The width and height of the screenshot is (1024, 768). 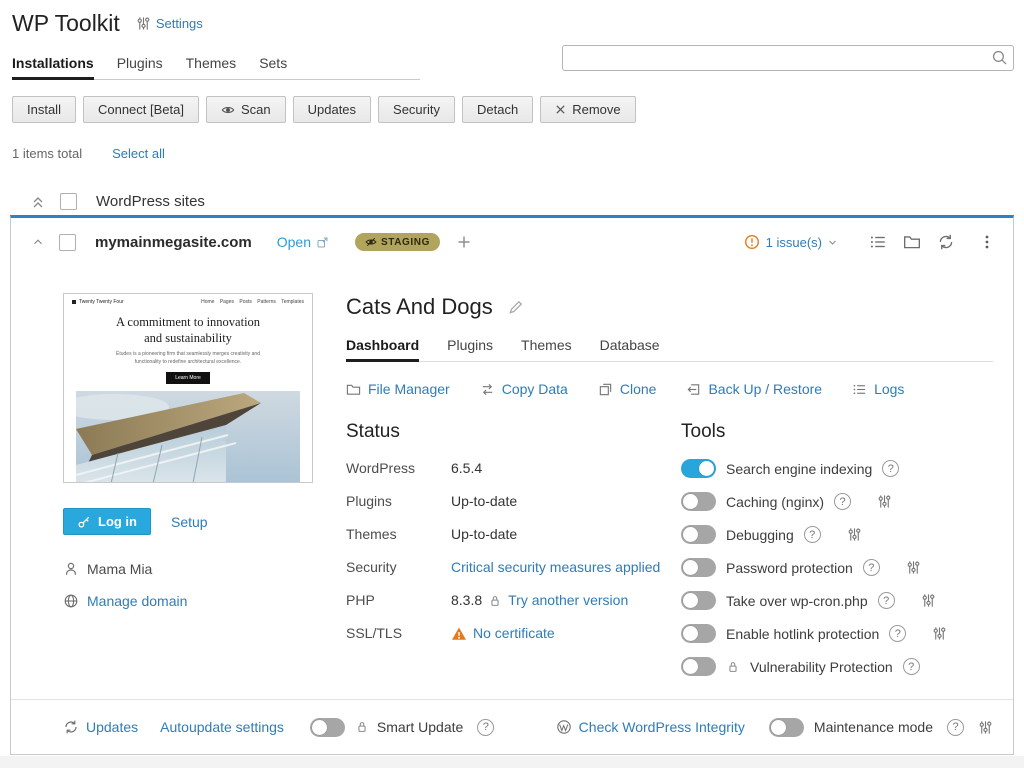 I want to click on edit-pencil-icon, so click(x=515, y=307).